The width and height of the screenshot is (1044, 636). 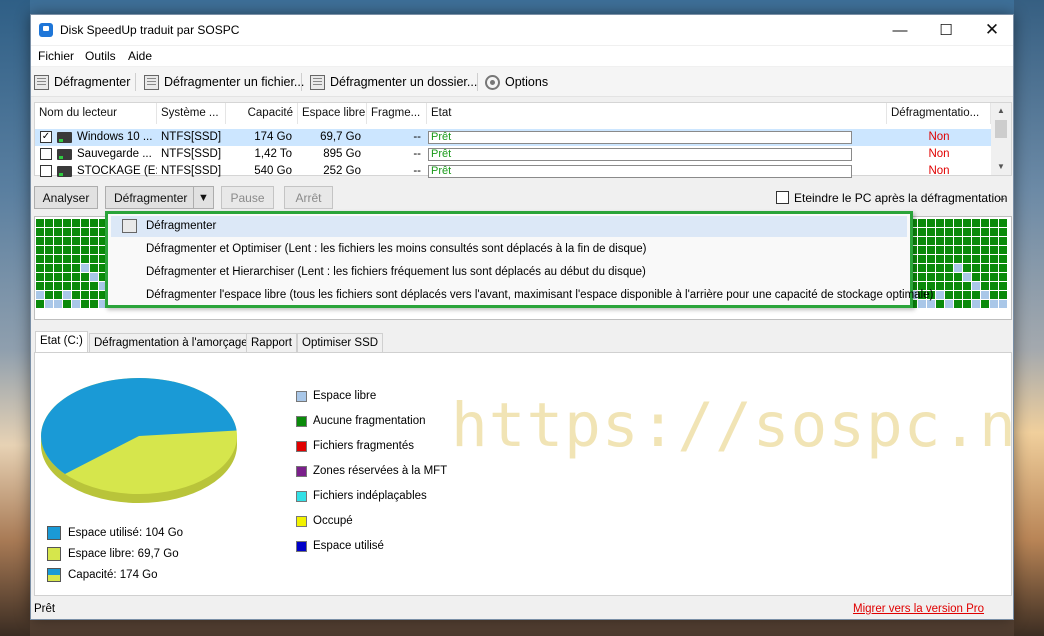 What do you see at coordinates (96, 113) in the screenshot?
I see `column-header-name: Nom du lecteur` at bounding box center [96, 113].